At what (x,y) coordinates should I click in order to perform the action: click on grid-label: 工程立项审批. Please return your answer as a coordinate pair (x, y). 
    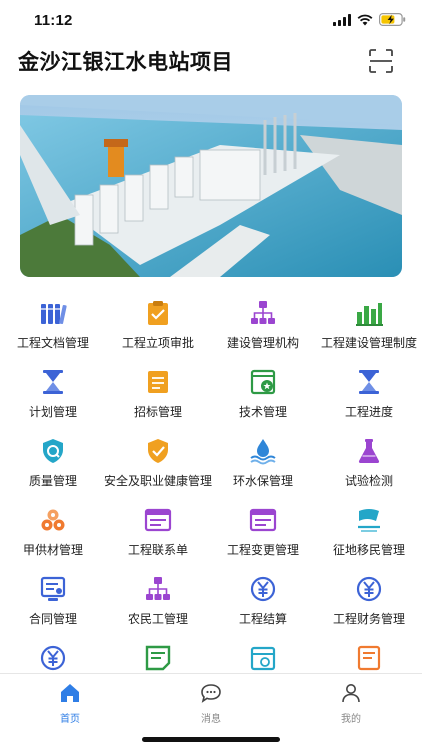
    Looking at the image, I should click on (157, 343).